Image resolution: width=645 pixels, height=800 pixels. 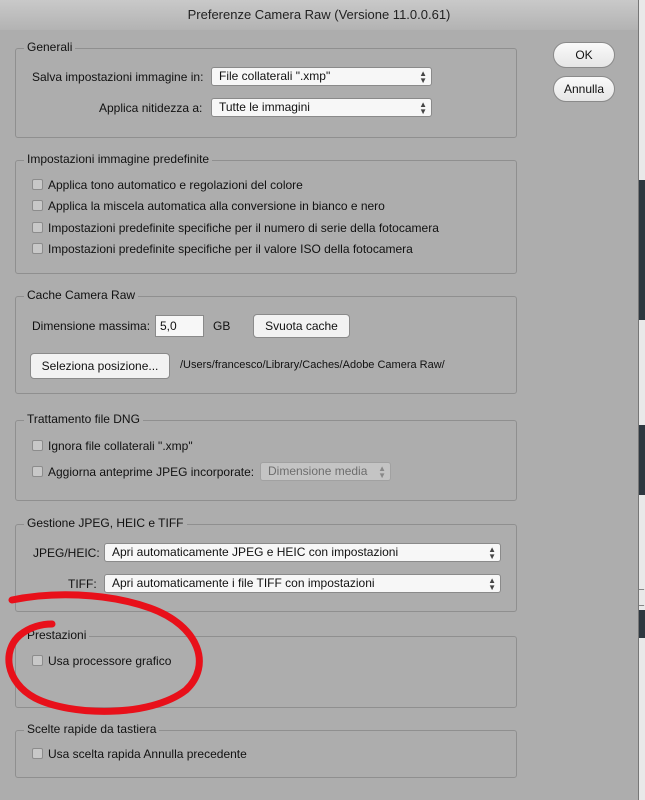 What do you see at coordinates (641, 400) in the screenshot?
I see `background-window-edge` at bounding box center [641, 400].